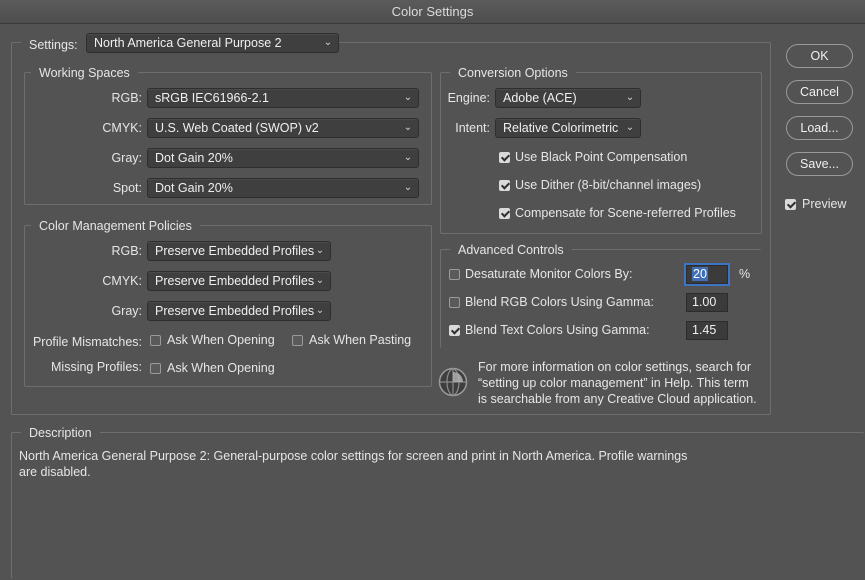 The image size is (865, 580). Describe the element at coordinates (790, 204) in the screenshot. I see `preview-checkbox` at that location.